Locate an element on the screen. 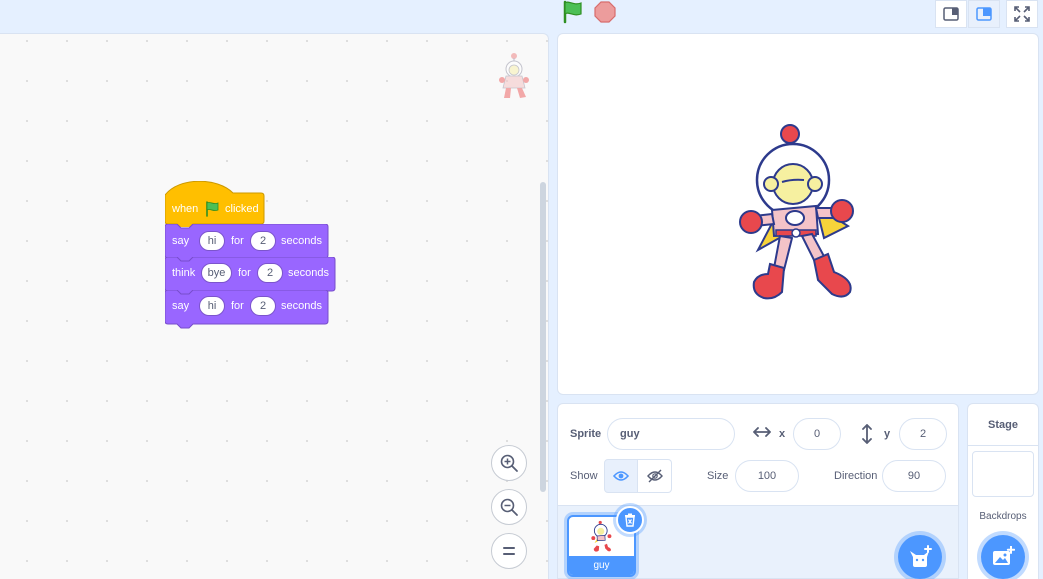  zoom-in-icon is located at coordinates (509, 463).